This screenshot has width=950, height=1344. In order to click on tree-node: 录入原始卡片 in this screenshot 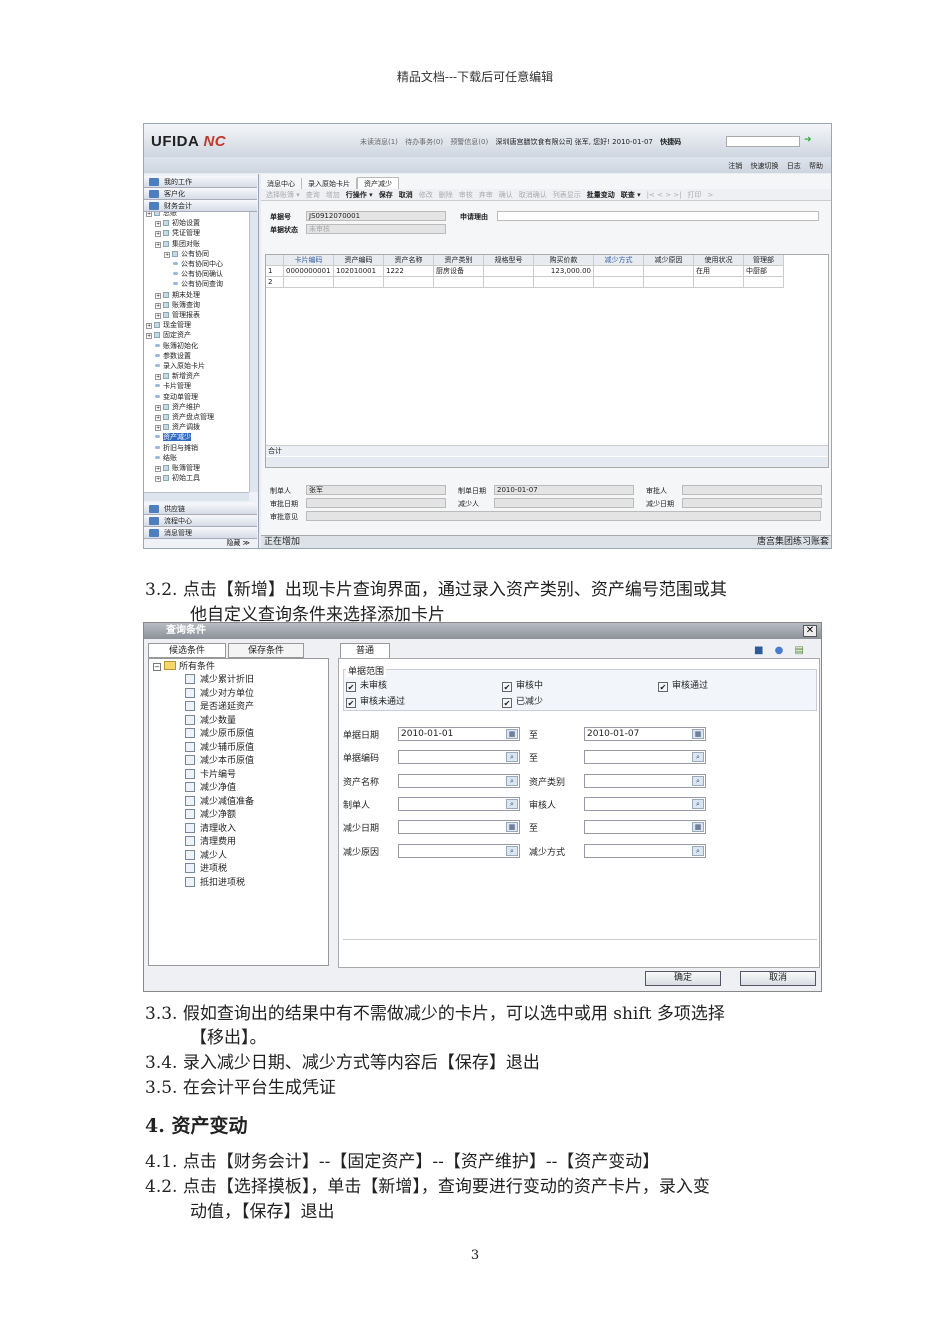, I will do `click(180, 366)`.